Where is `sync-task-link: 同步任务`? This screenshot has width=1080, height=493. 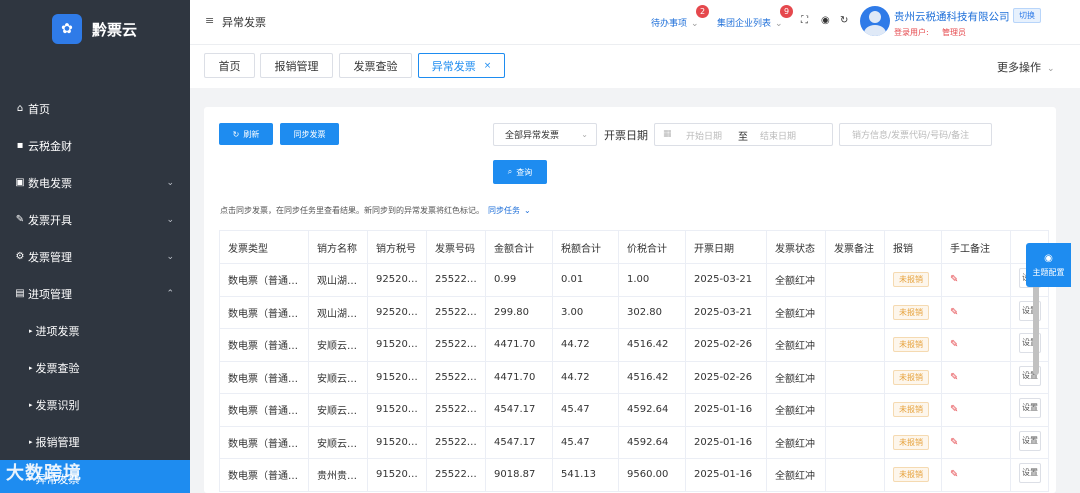 sync-task-link: 同步任务 is located at coordinates (504, 210).